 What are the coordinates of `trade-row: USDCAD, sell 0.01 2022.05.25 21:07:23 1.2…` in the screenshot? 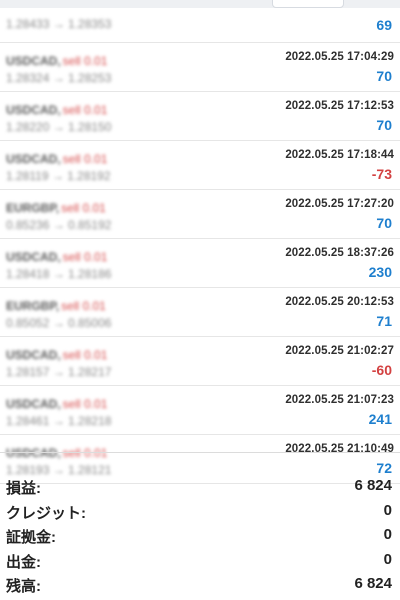 It's located at (200, 410).